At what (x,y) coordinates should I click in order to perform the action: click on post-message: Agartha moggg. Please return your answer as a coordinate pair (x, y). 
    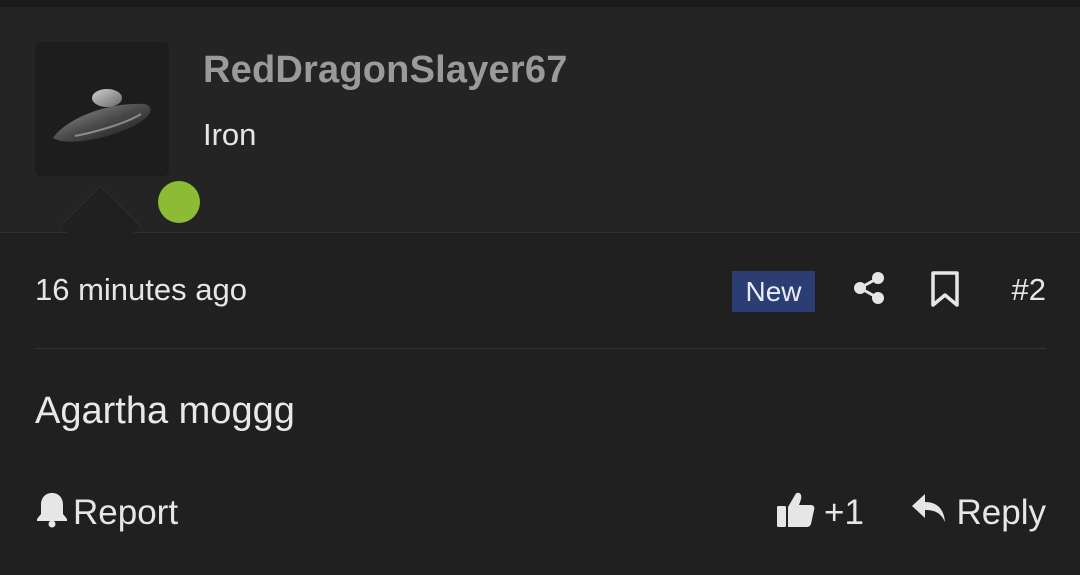
    Looking at the image, I should click on (165, 411).